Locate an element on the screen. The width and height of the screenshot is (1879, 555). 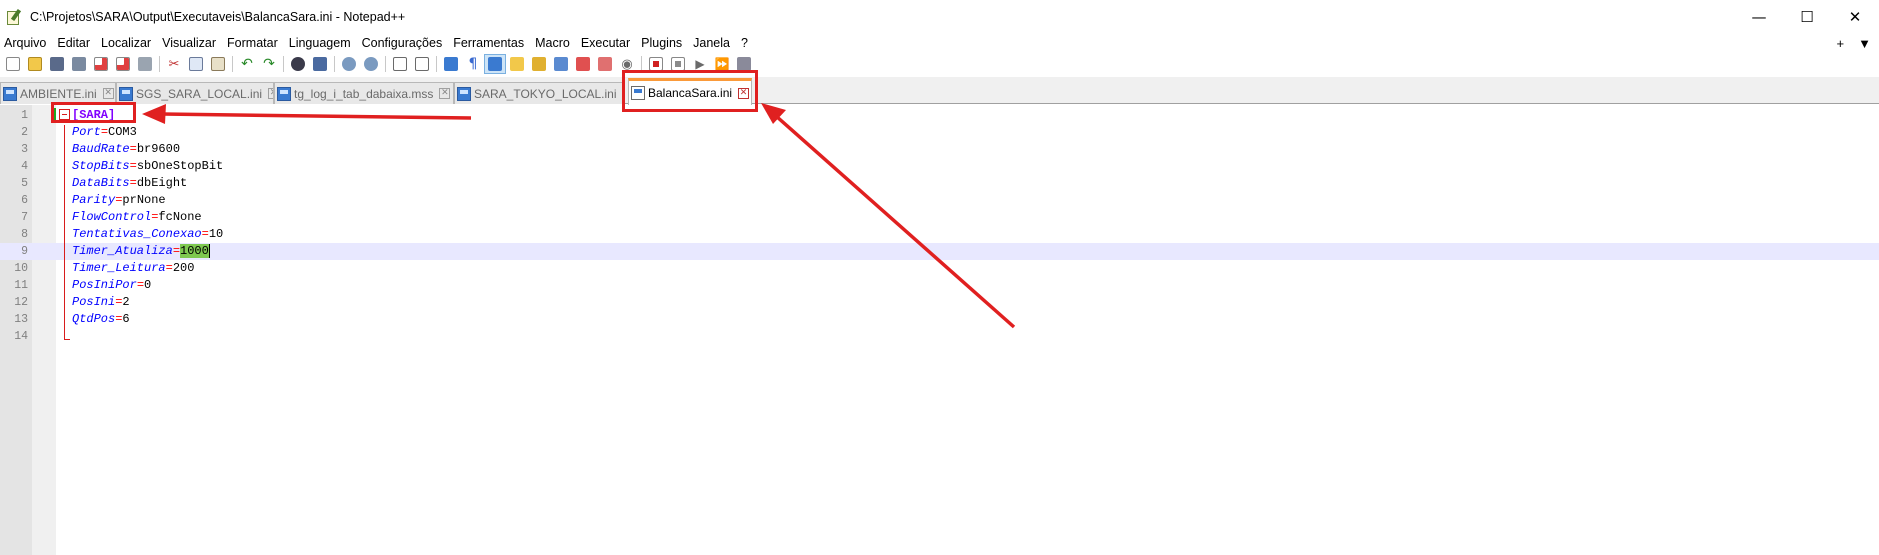
annotation-arrow-left is located at coordinates (307, 114).